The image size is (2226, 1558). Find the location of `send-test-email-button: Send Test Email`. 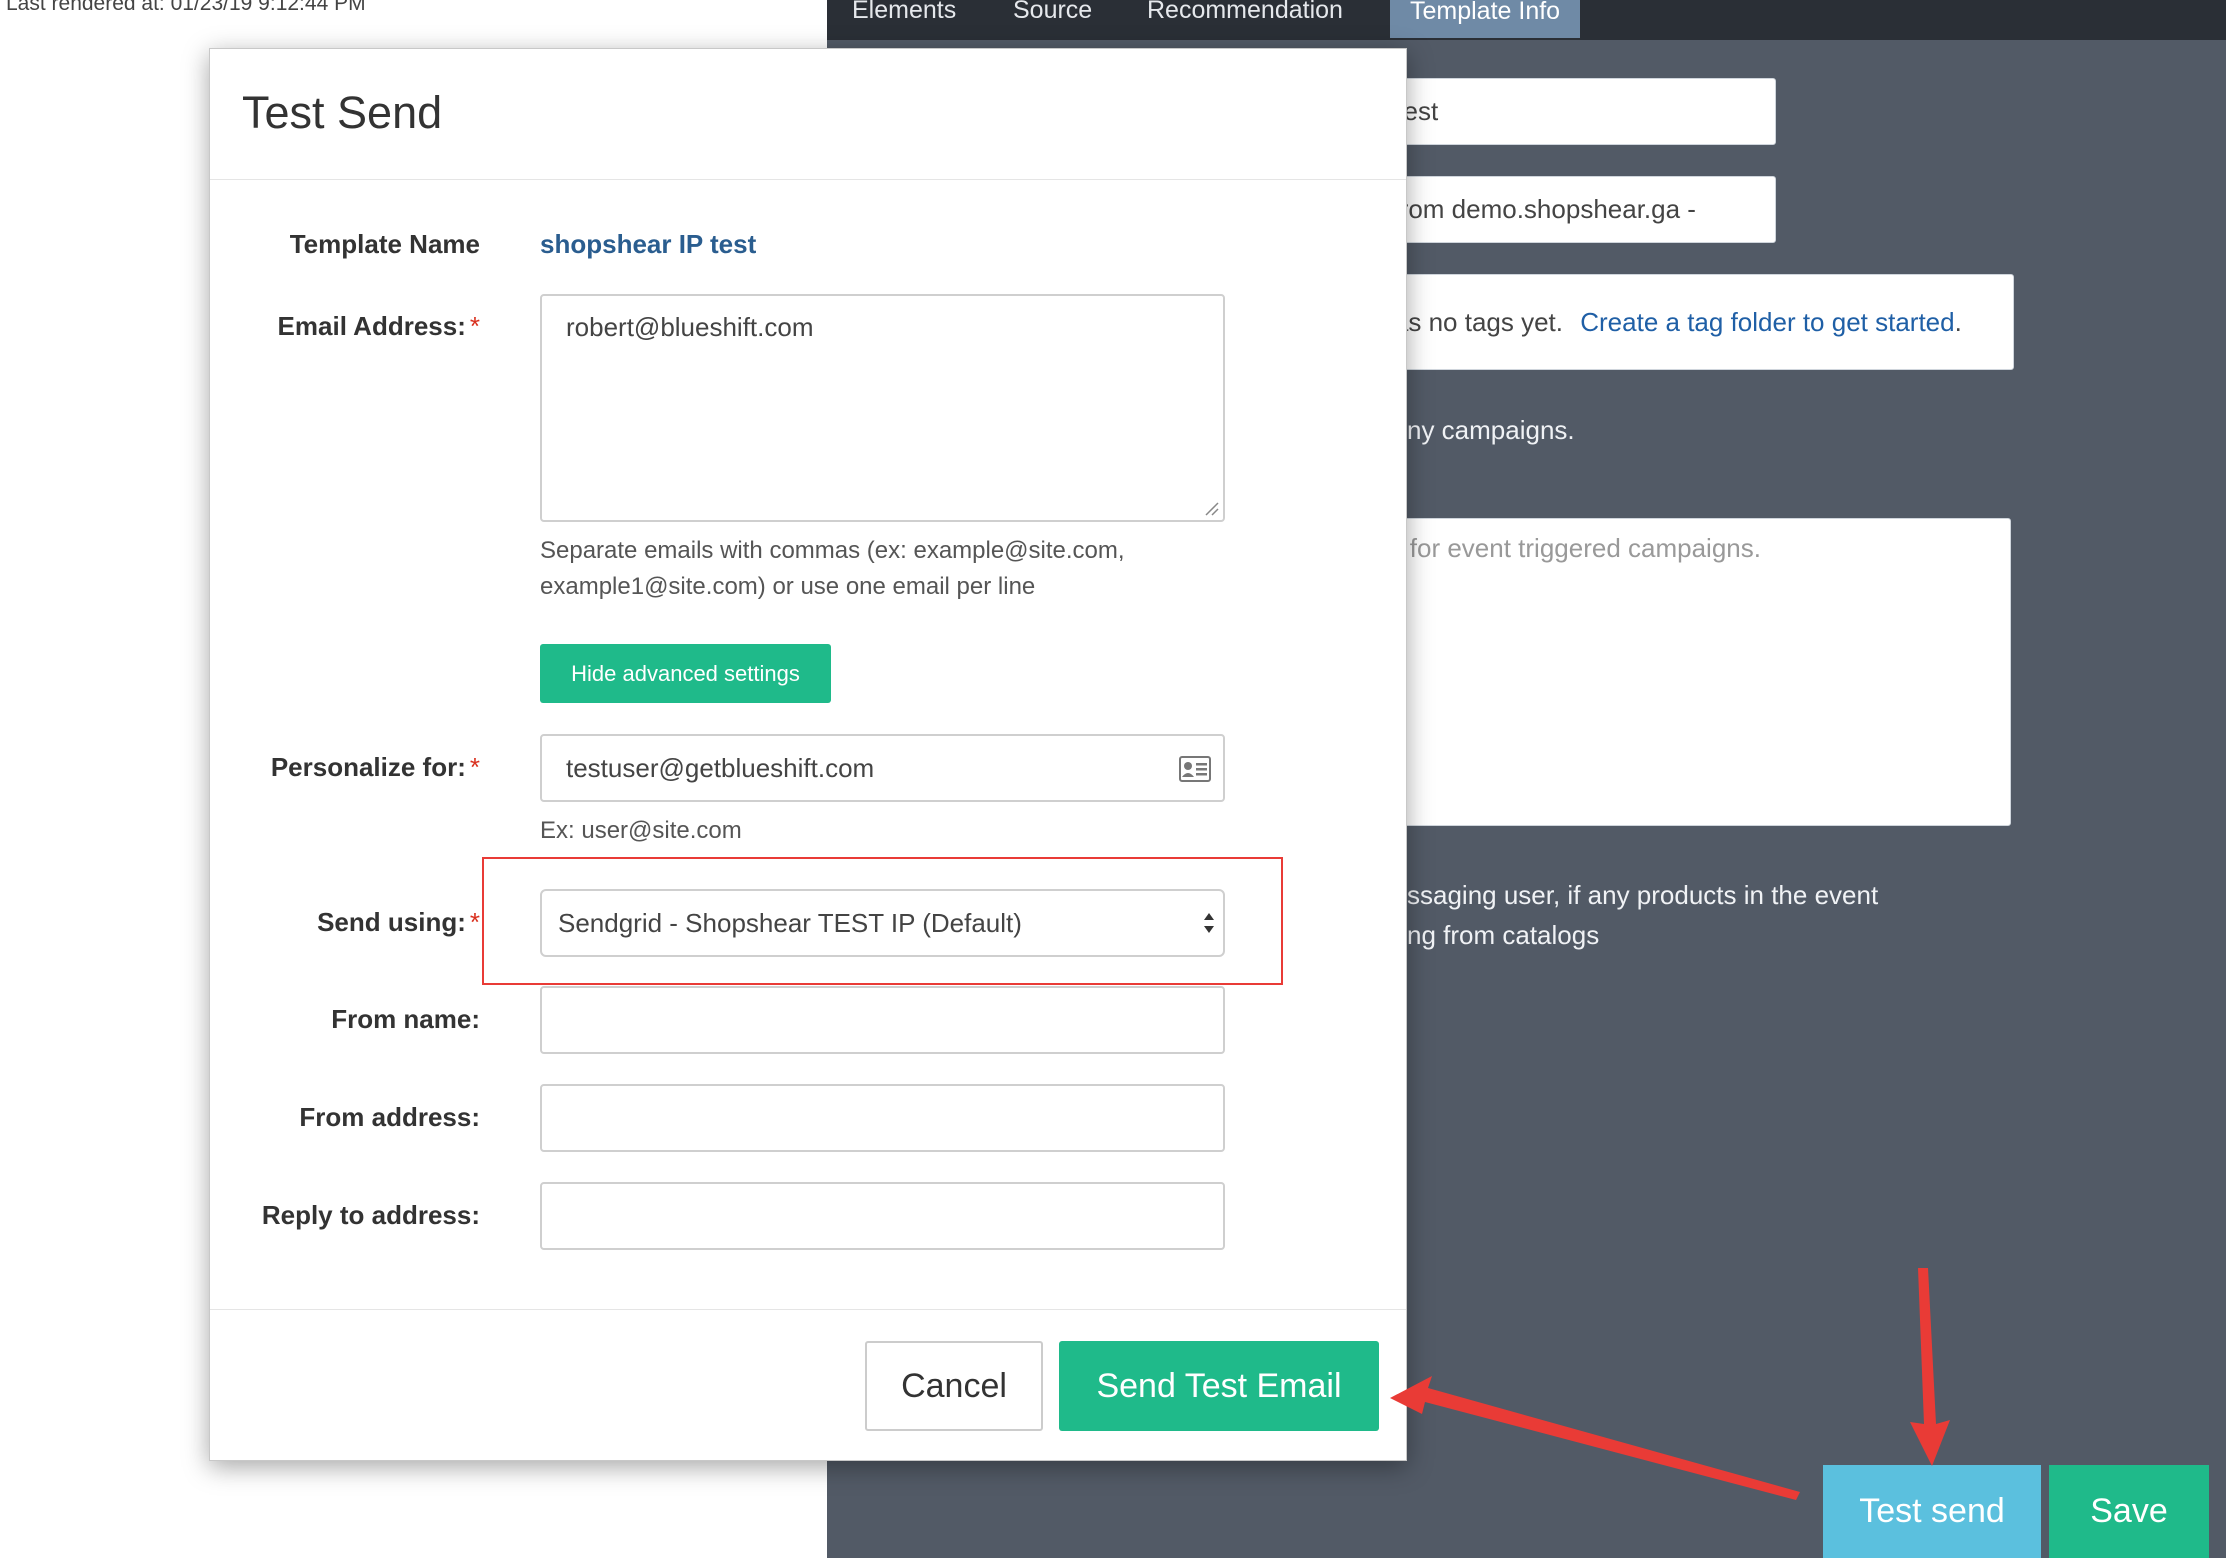

send-test-email-button: Send Test Email is located at coordinates (1219, 1386).